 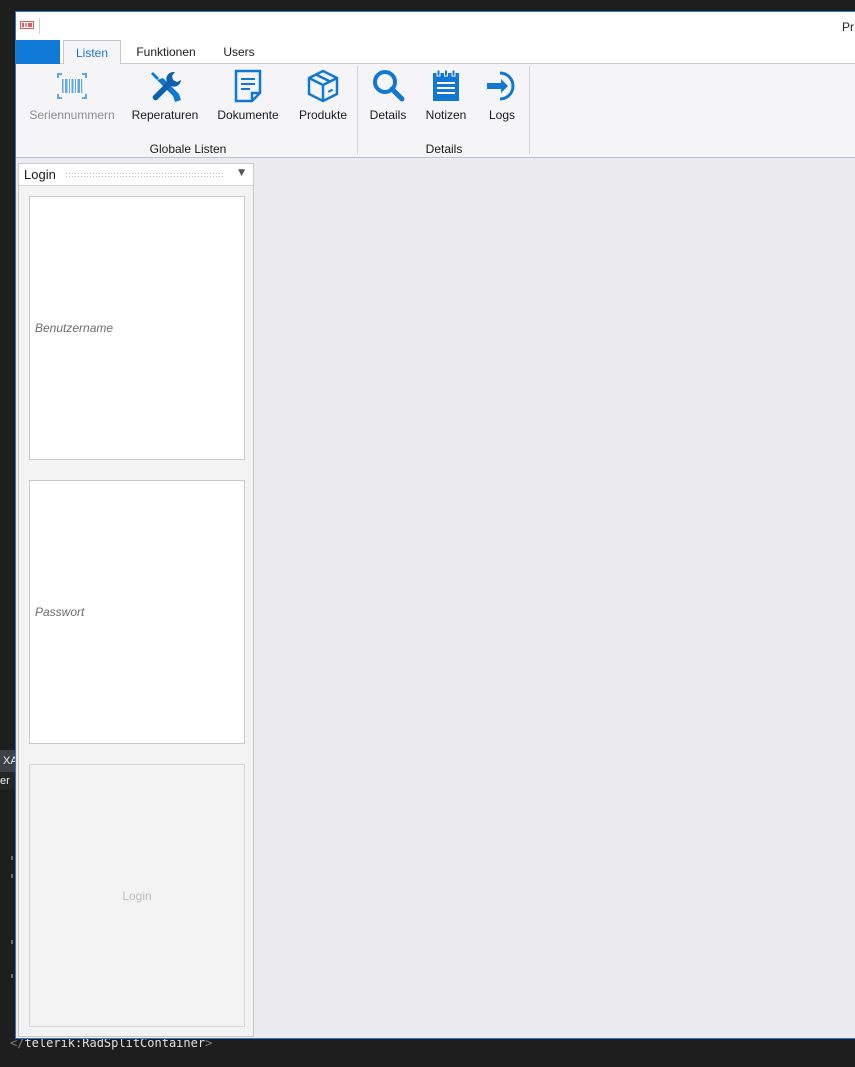 I want to click on title-bar: Pr, so click(x=435, y=26).